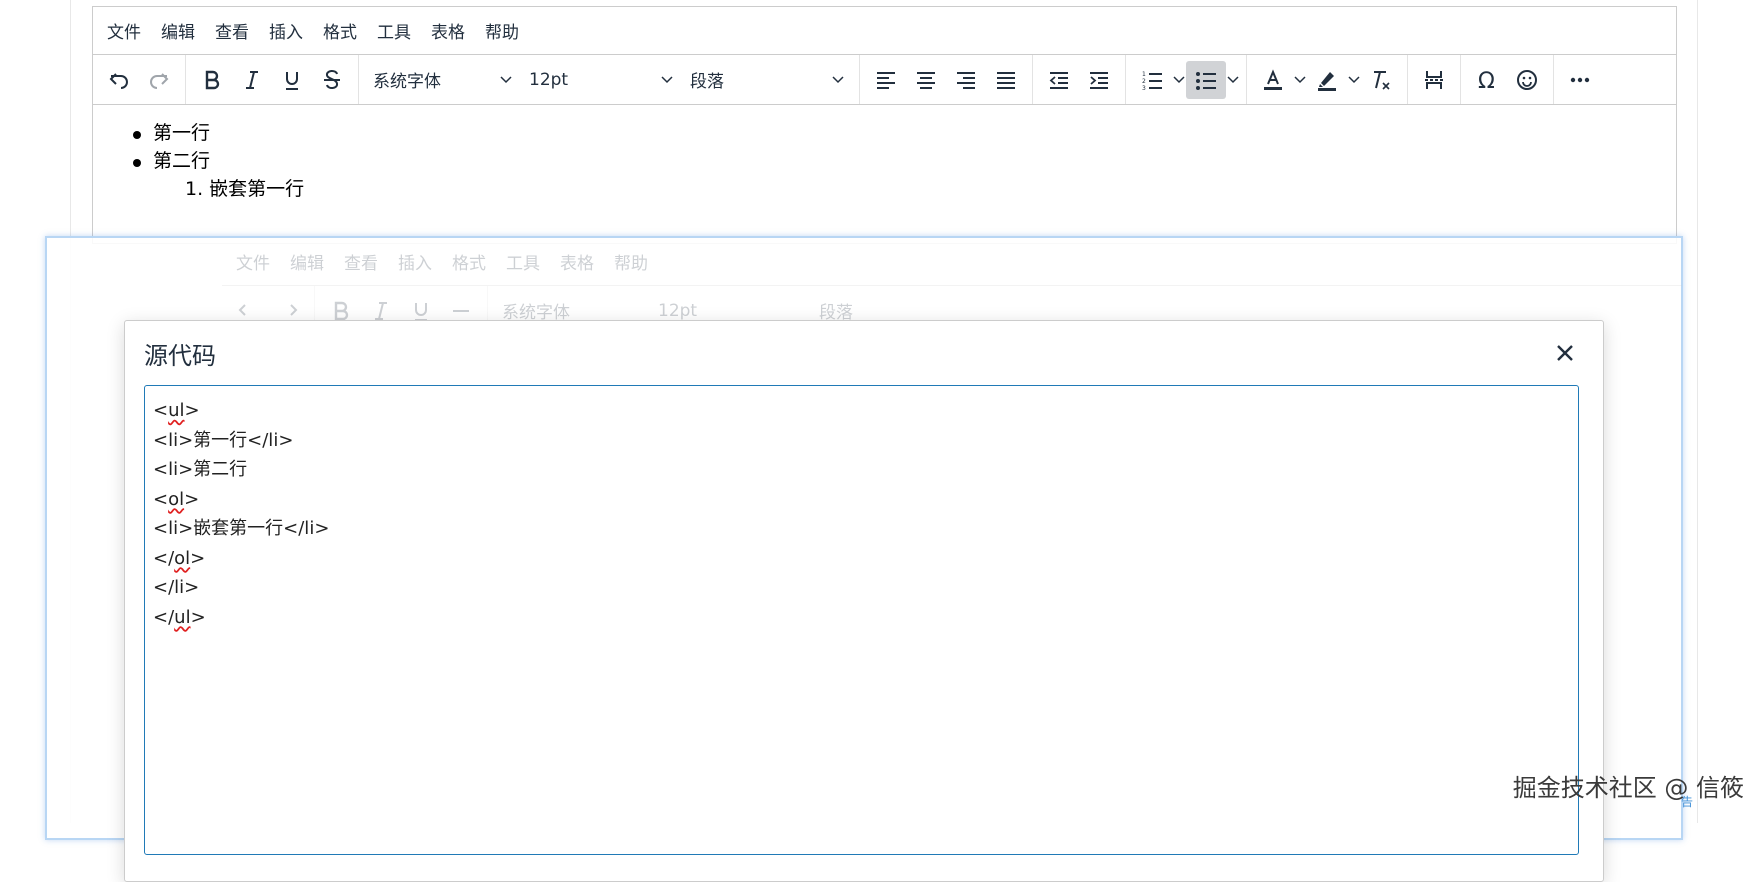  I want to click on font-size-select: 12pt, so click(601, 80).